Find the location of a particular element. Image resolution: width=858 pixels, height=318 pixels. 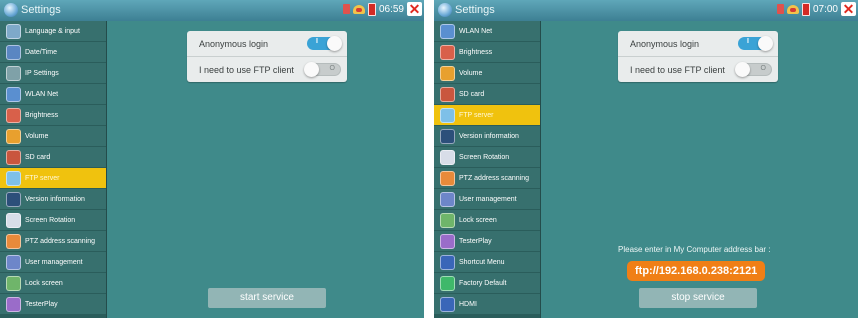

sidebar-item-label: Factory Default is located at coordinates (483, 283).